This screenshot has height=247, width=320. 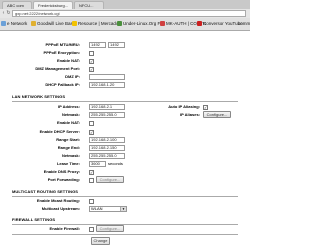 I want to click on lan-ip-input: 192.168.2.1, so click(x=107, y=107).